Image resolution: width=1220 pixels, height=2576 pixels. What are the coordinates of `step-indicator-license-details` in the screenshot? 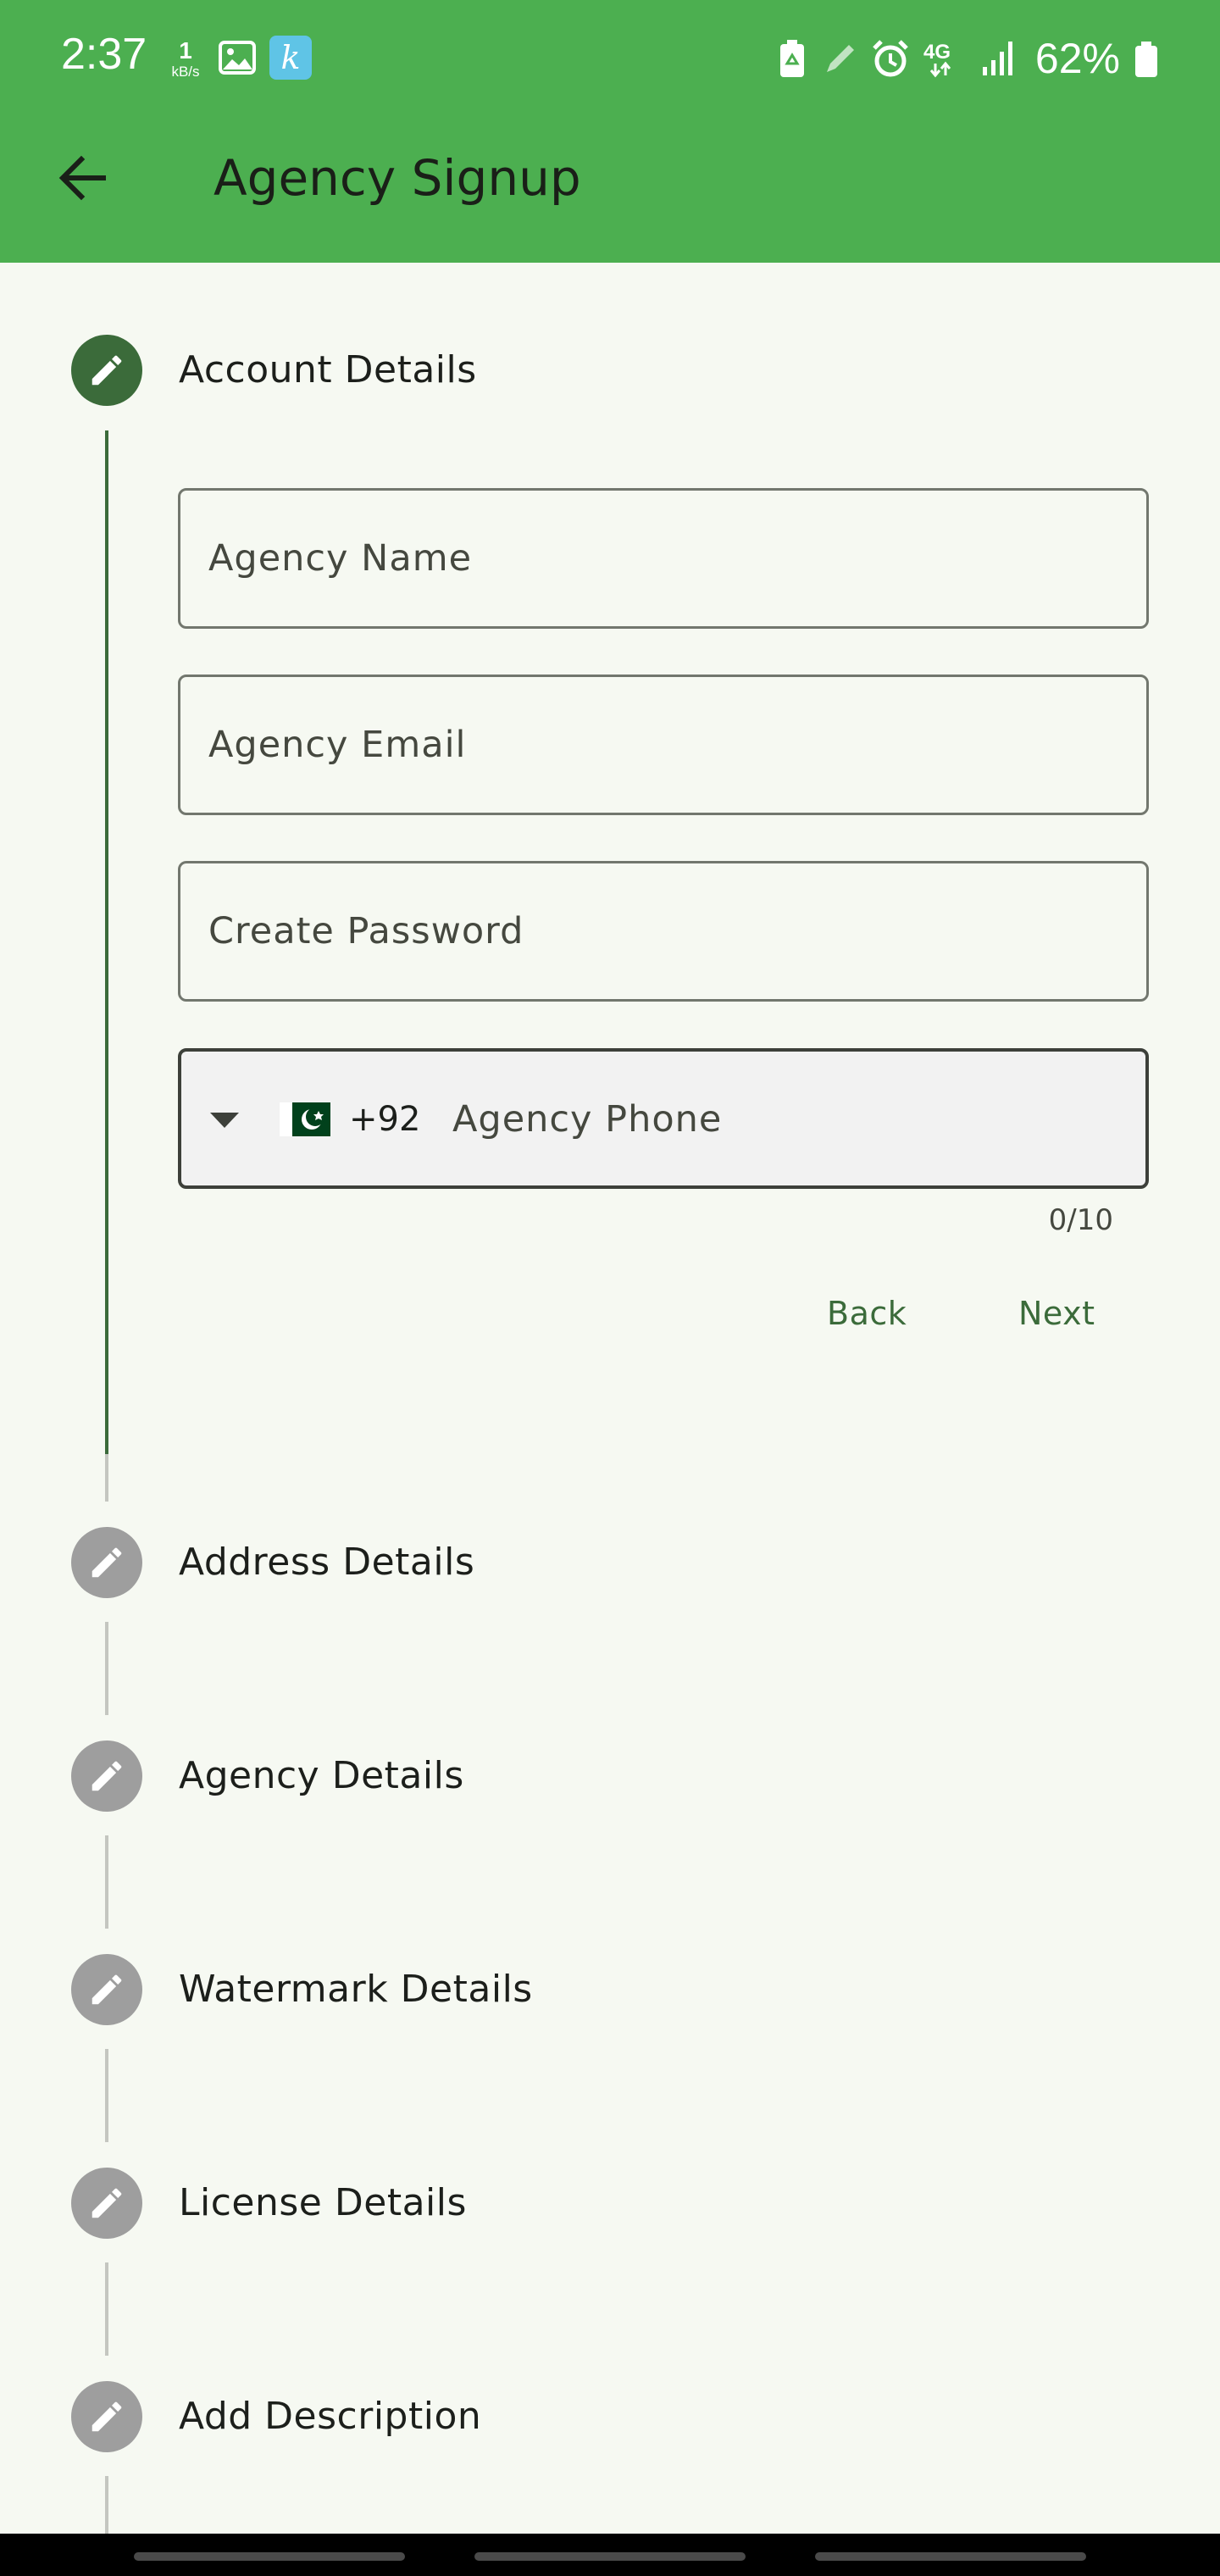 It's located at (106, 2203).